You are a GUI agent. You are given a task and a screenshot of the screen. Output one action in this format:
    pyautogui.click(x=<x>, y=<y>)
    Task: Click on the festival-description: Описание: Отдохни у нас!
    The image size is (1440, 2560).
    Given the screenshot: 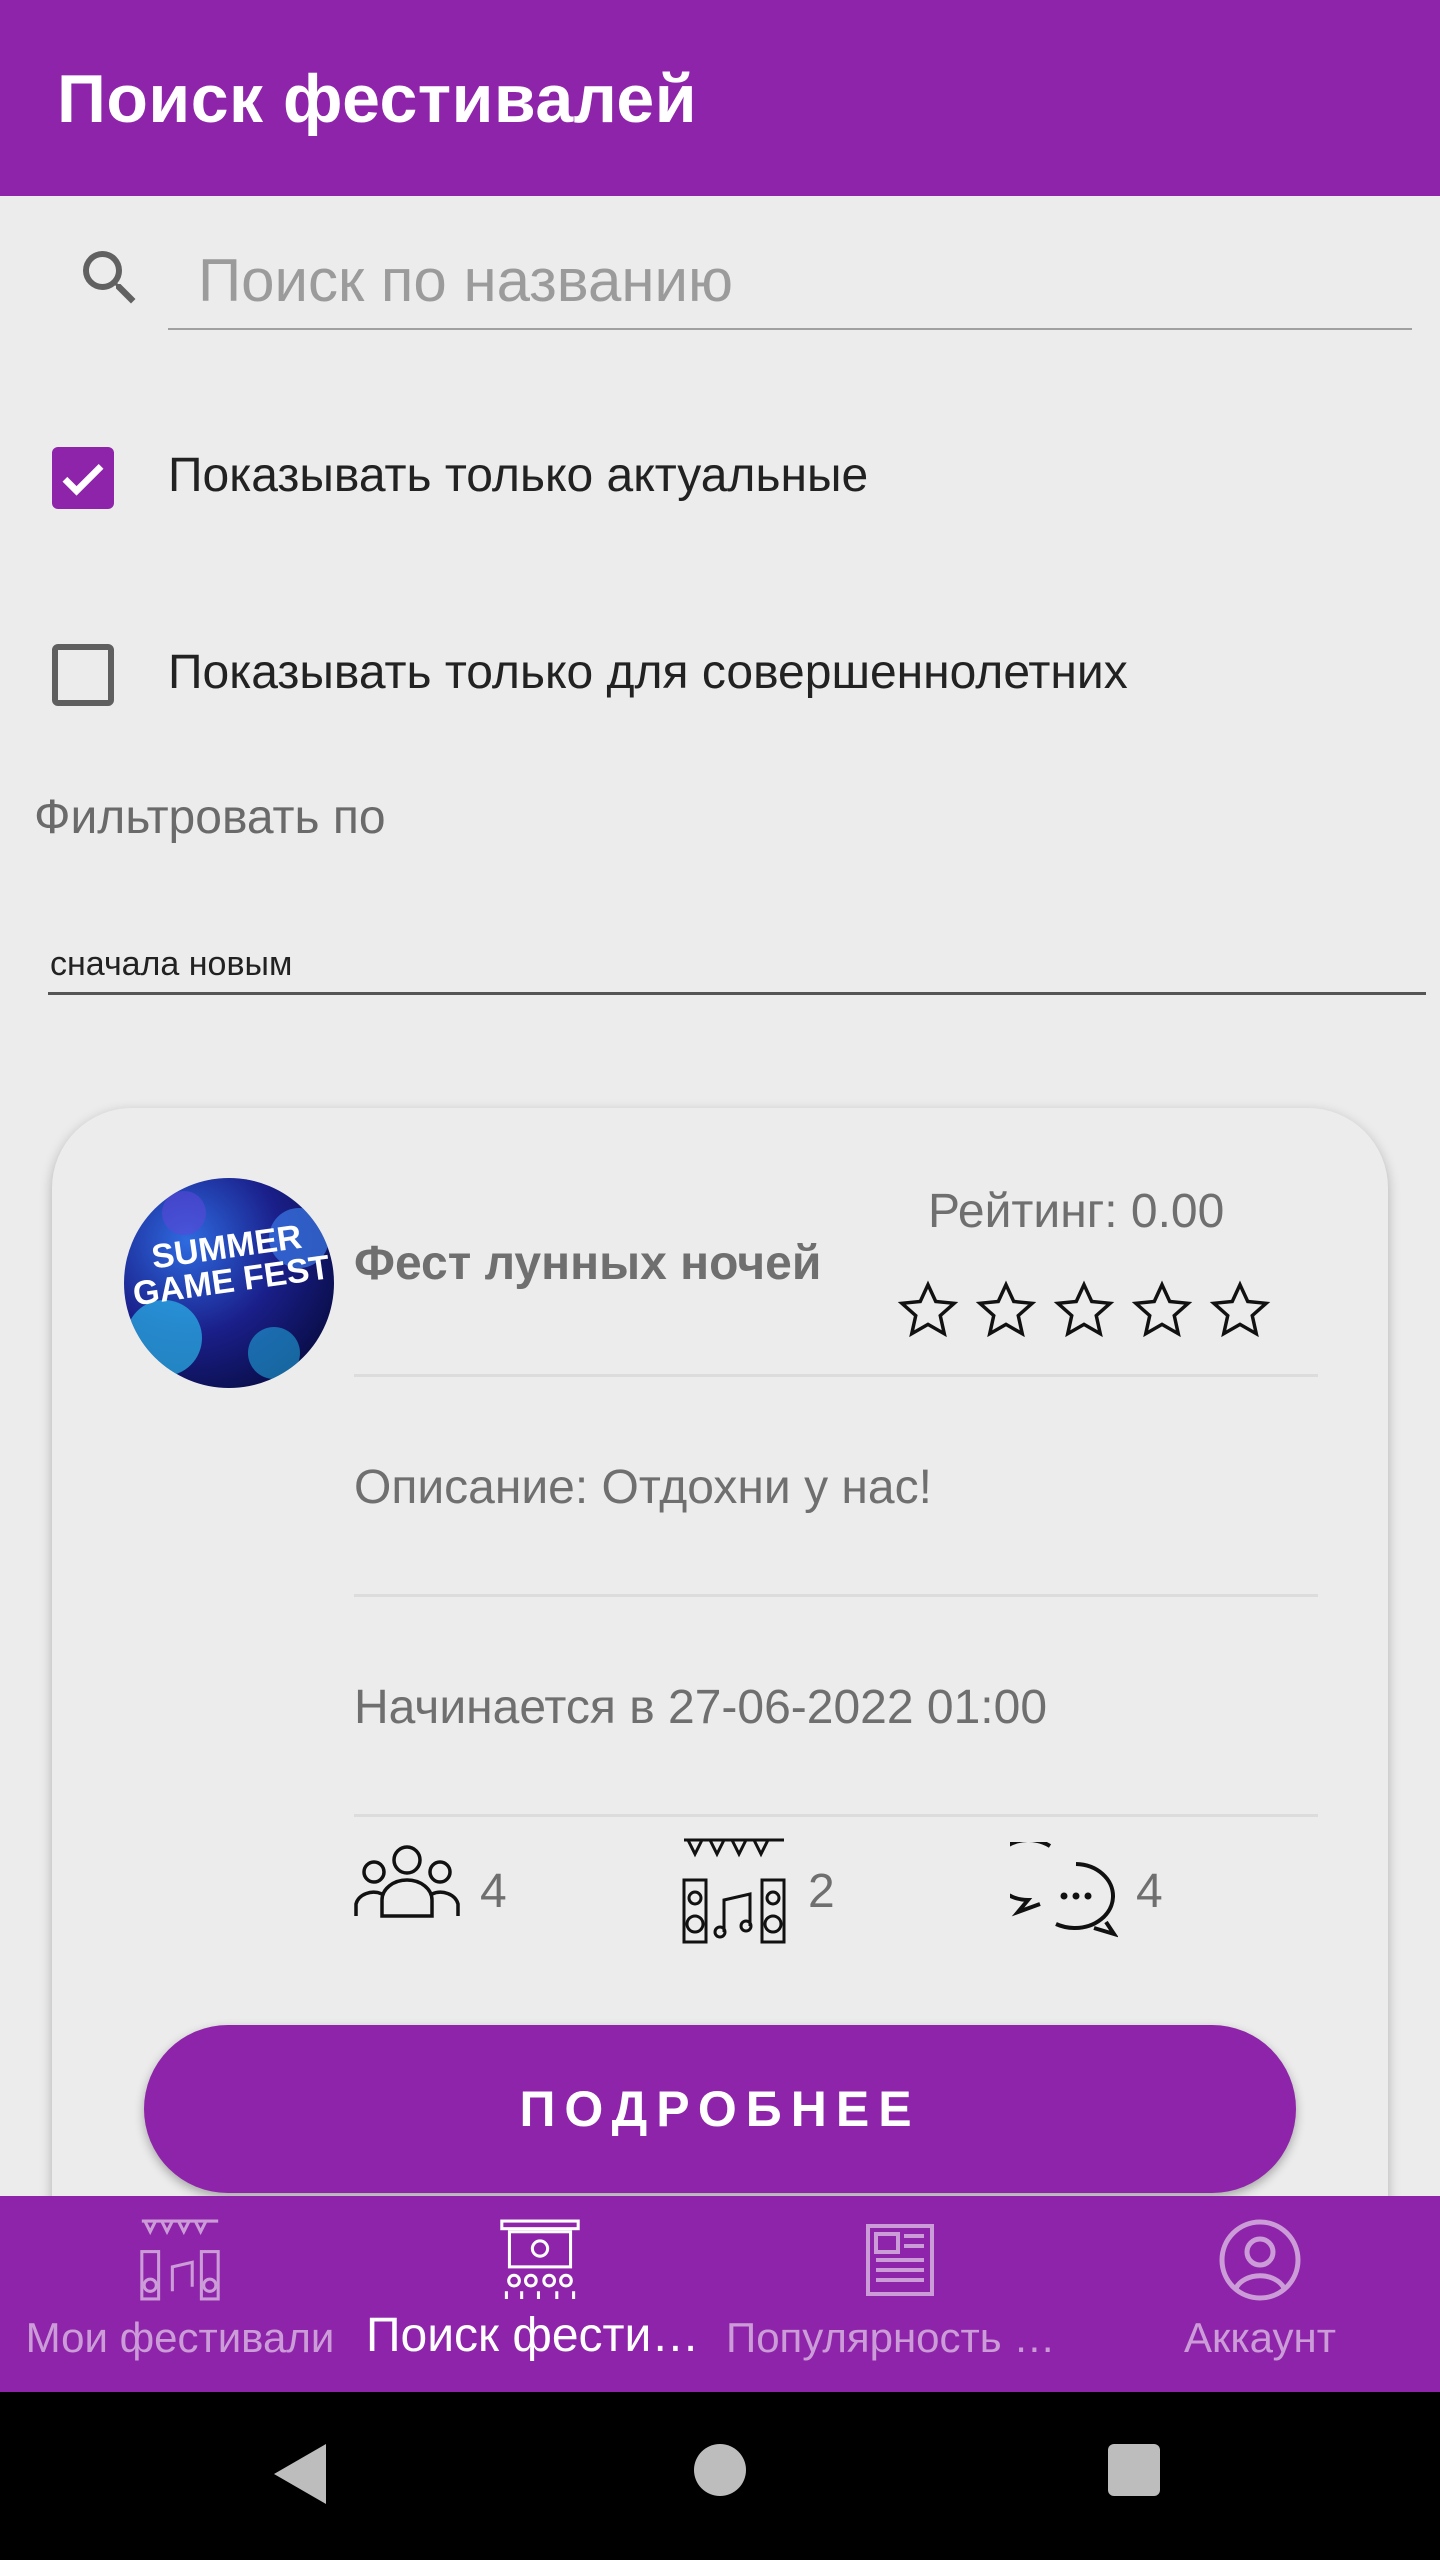 What is the action you would take?
    pyautogui.click(x=643, y=1487)
    